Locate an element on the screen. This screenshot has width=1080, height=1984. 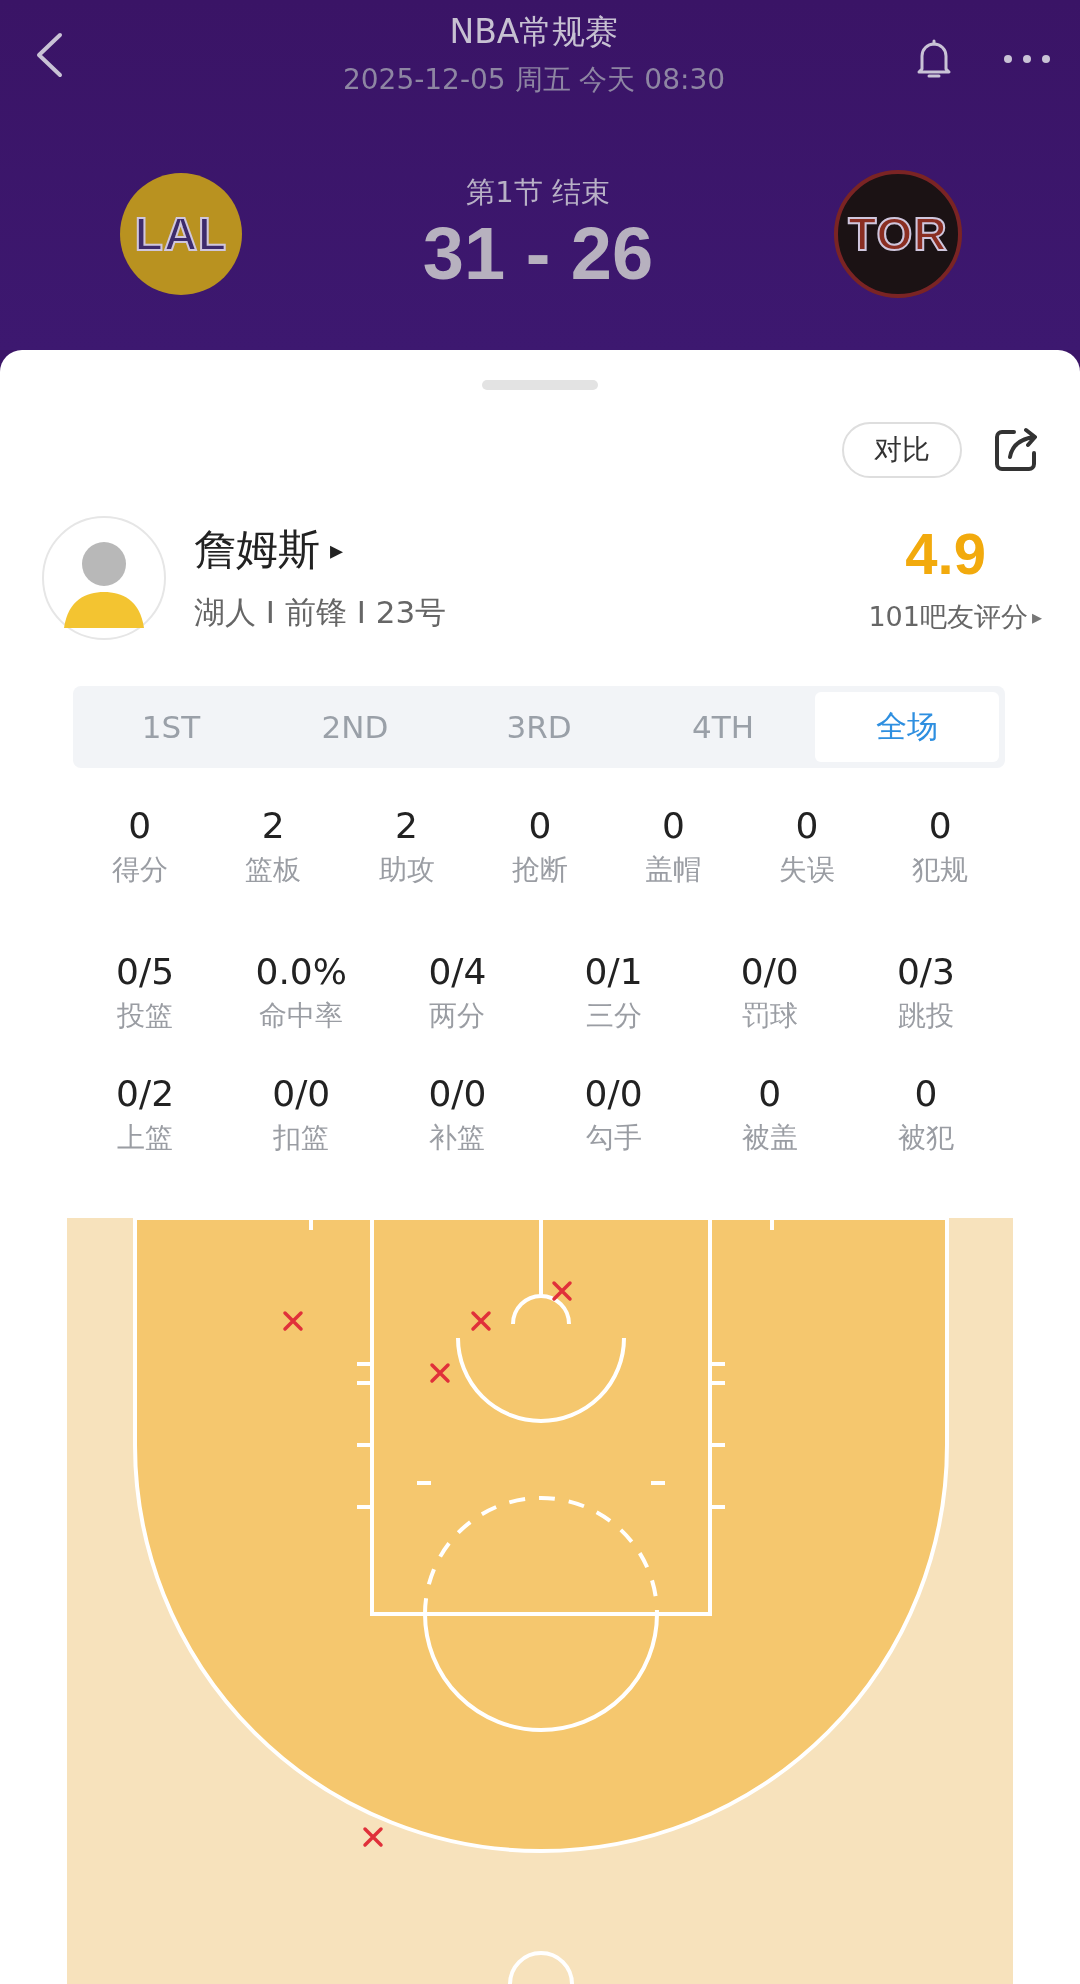
drag-handle is located at coordinates (540, 385).